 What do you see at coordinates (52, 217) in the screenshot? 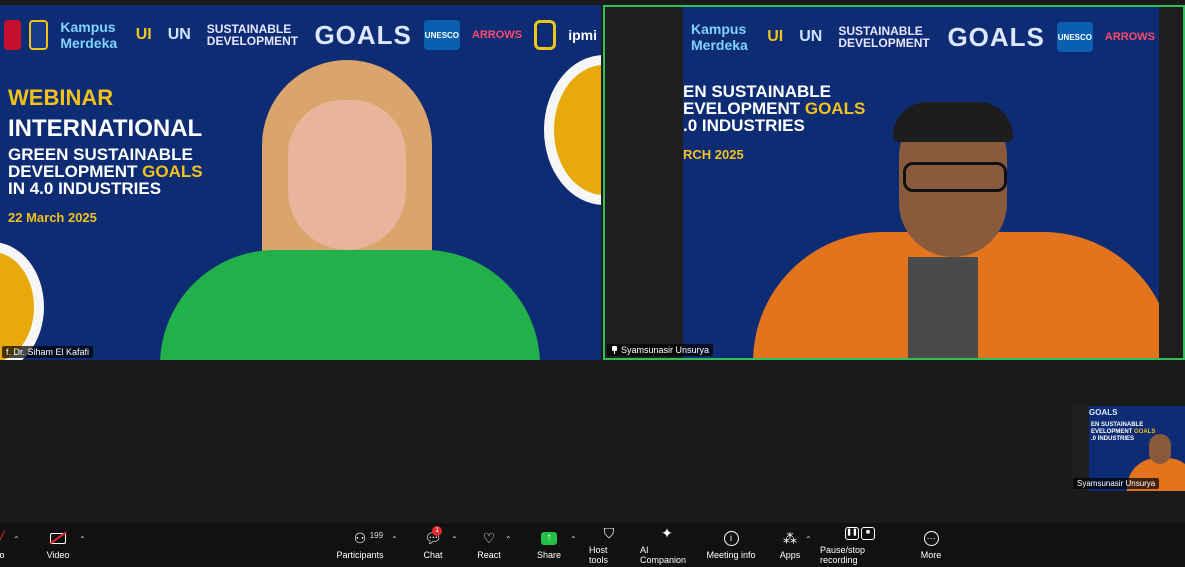
I see `banner-date: 22 March 2025` at bounding box center [52, 217].